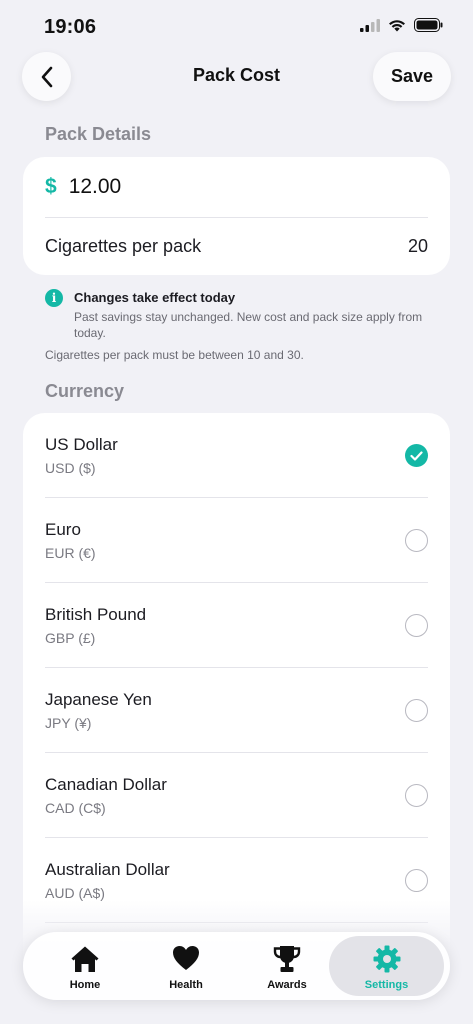 Image resolution: width=473 pixels, height=1024 pixels. Describe the element at coordinates (85, 391) in the screenshot. I see `currency-section-title: Currency` at that location.